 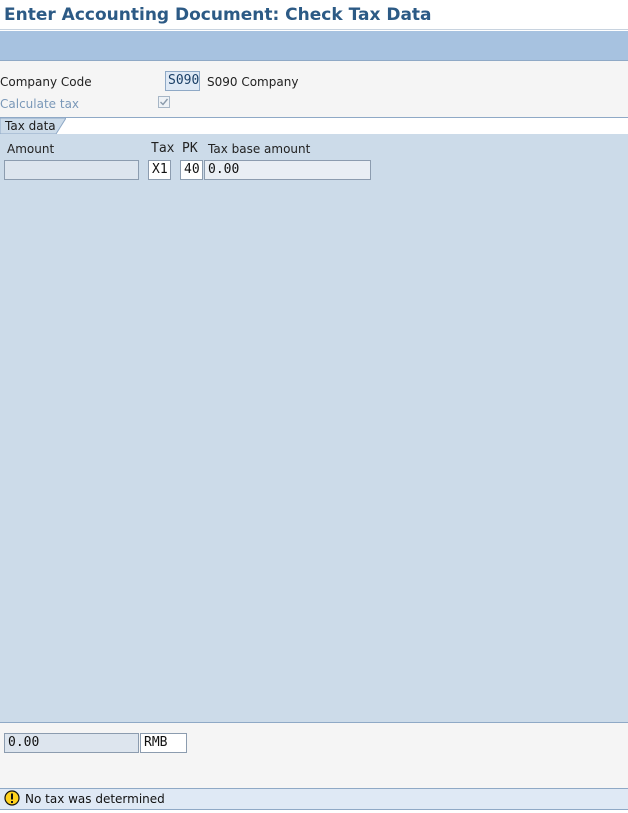 I want to click on company-name: S090 Company, so click(x=253, y=82).